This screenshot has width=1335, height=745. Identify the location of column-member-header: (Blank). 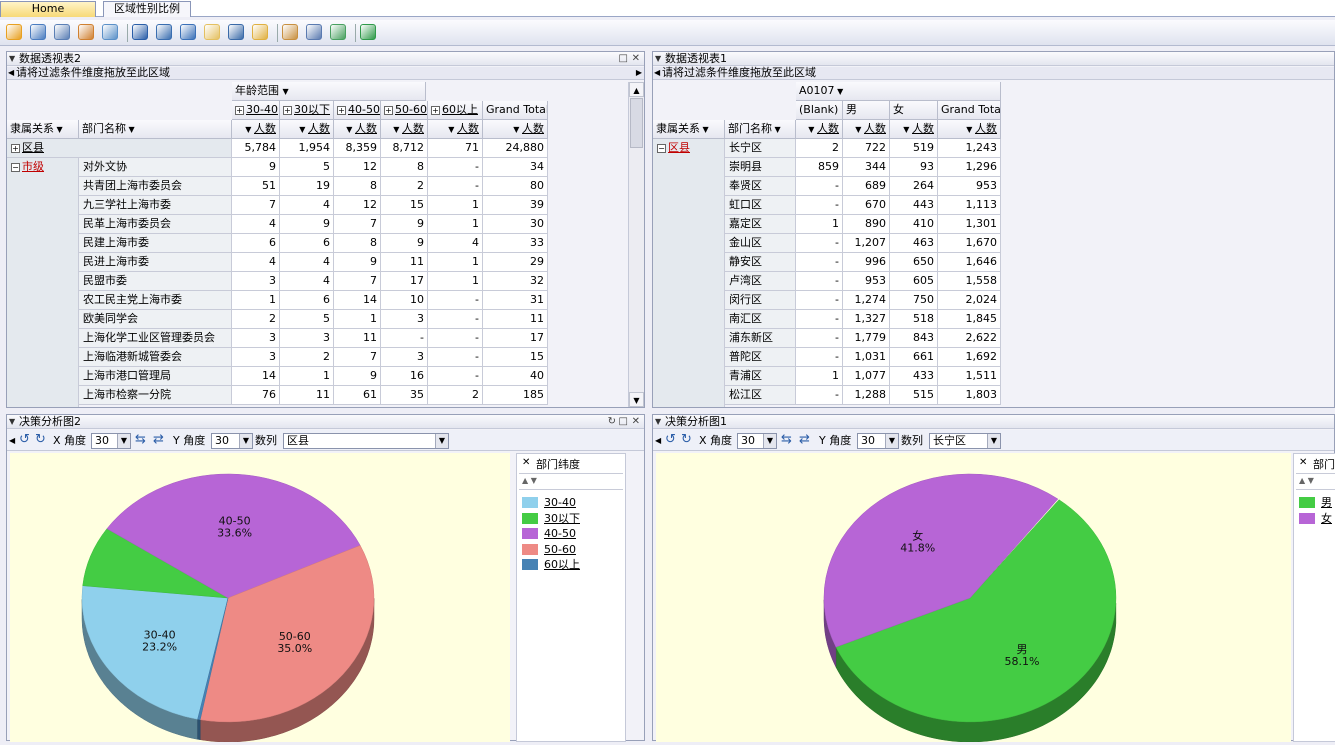
(819, 110).